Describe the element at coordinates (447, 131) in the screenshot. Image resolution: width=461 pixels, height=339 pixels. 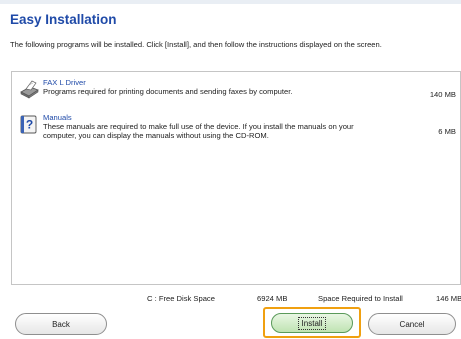
I see `item-size: 6 MB` at that location.